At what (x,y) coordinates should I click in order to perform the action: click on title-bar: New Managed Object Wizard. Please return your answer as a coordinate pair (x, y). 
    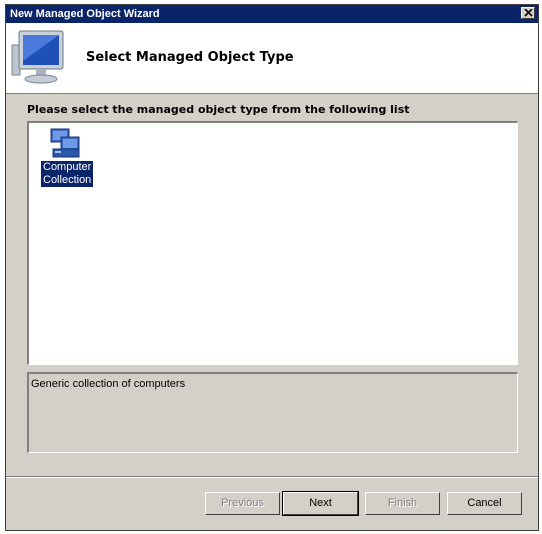
    Looking at the image, I should click on (272, 14).